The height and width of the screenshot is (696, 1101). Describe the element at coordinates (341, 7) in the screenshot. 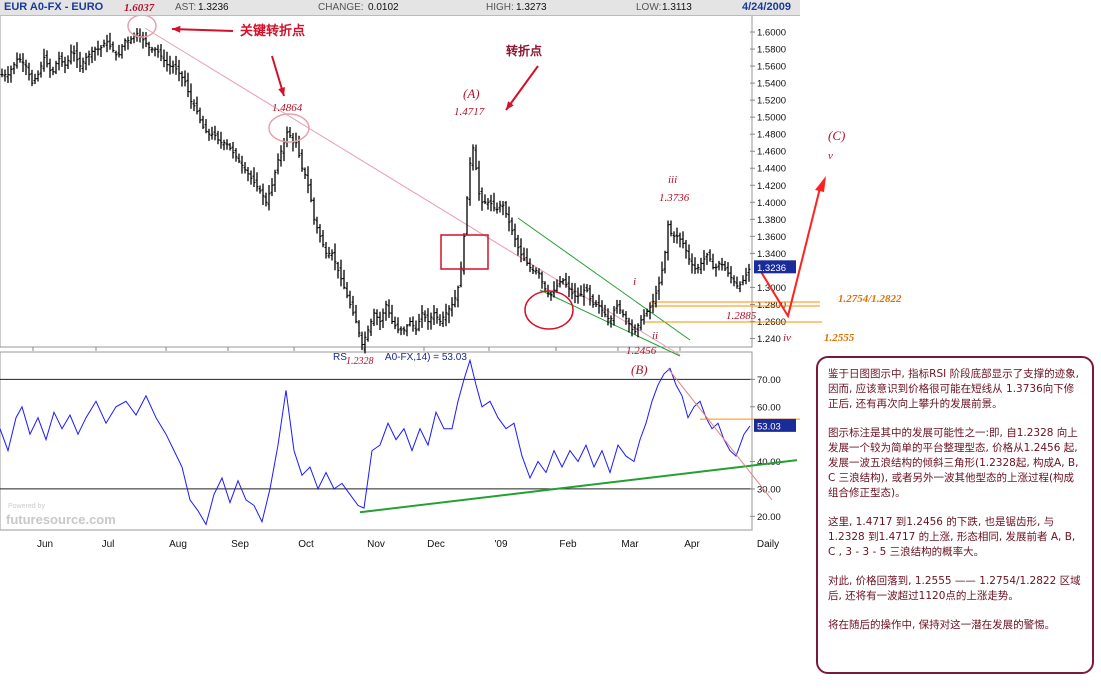

I see `change-label: CHANGE:` at that location.